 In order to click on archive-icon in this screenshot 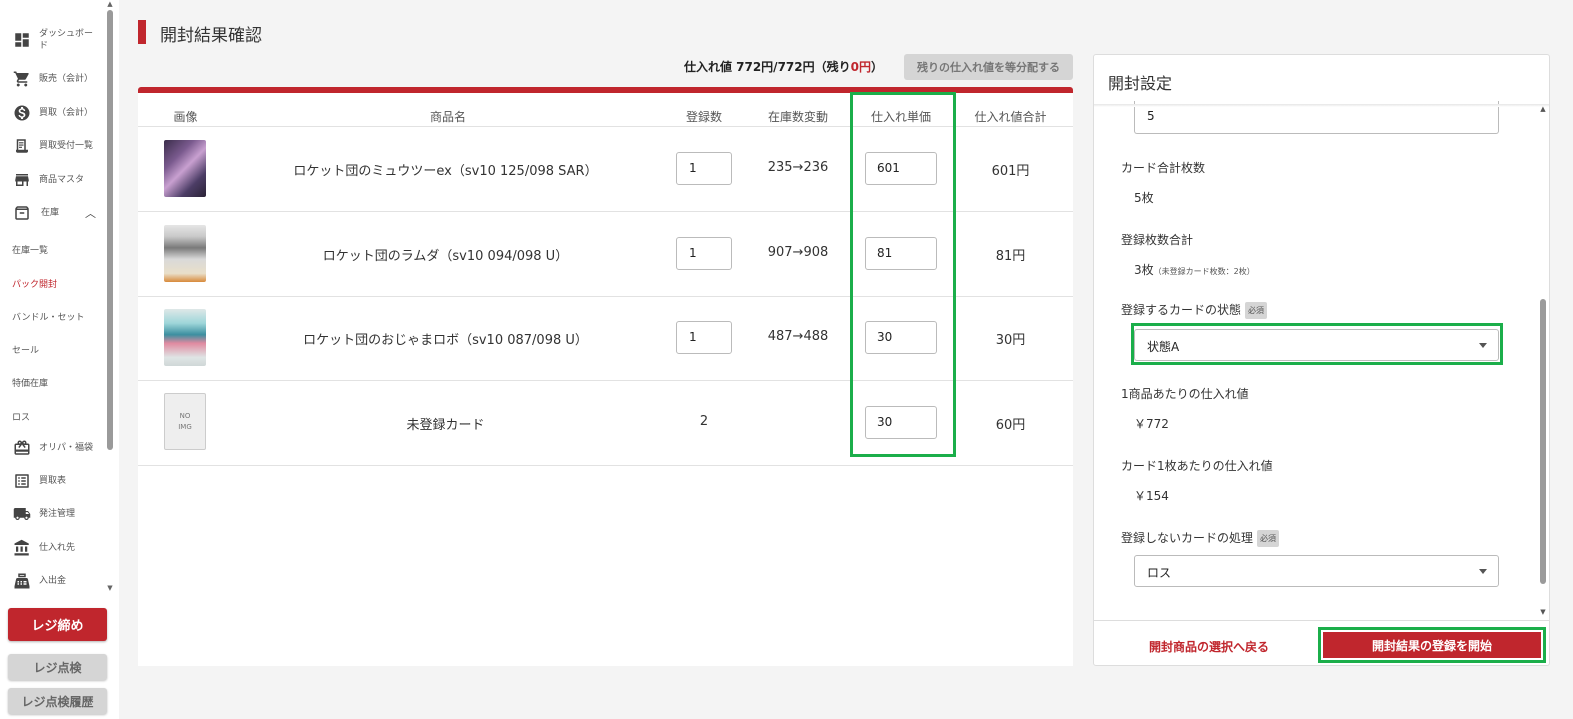, I will do `click(22, 213)`.